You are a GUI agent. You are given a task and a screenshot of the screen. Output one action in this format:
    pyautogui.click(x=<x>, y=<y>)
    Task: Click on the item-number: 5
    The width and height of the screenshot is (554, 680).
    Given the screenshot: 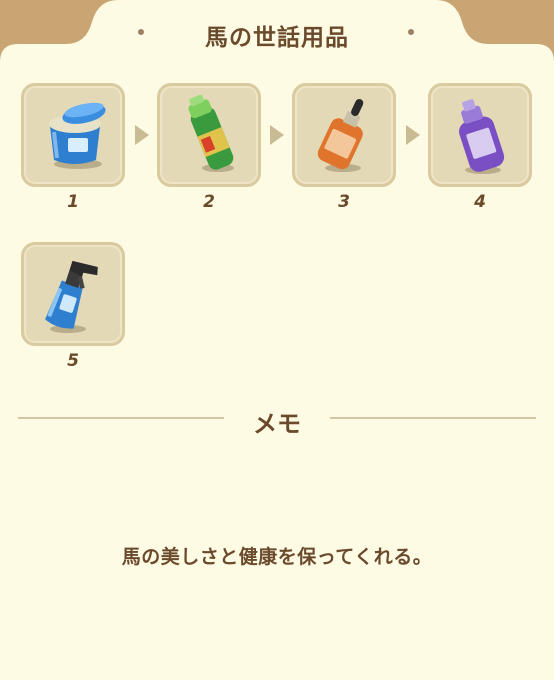 What is the action you would take?
    pyautogui.click(x=73, y=361)
    